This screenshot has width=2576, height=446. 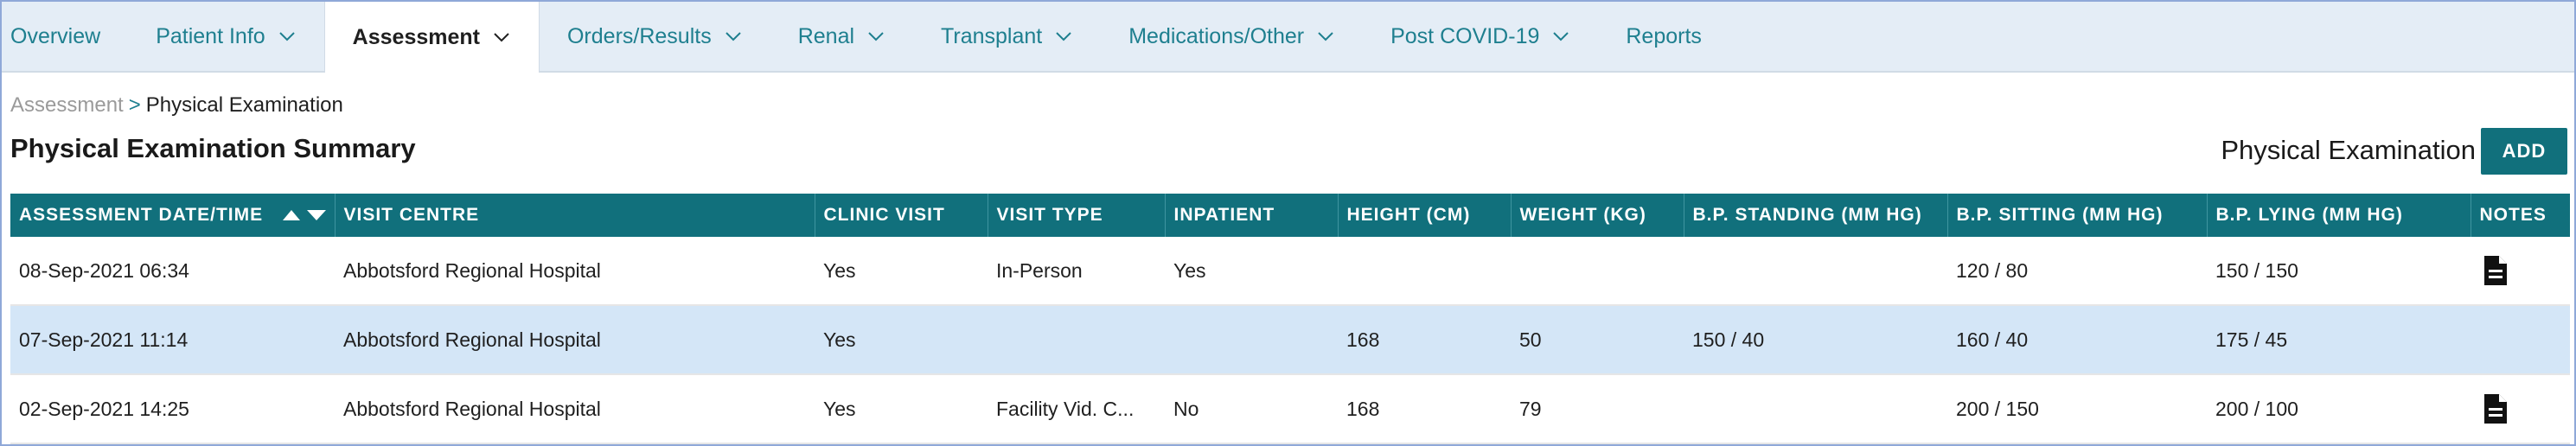 I want to click on column-header-height: HEIGHT (CM), so click(x=1425, y=215).